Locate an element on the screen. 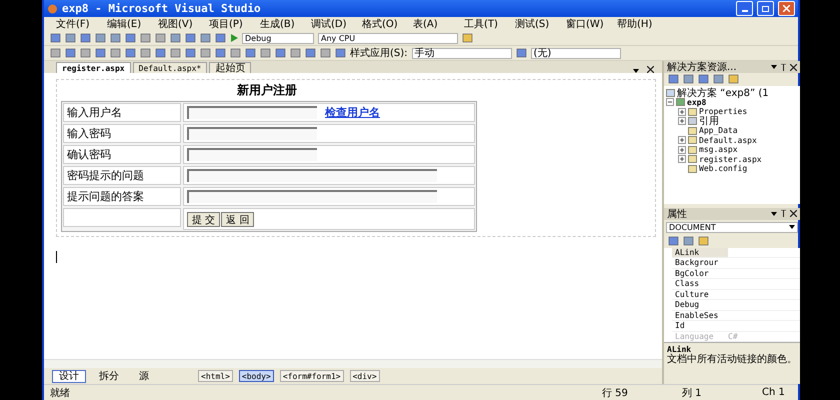 The width and height of the screenshot is (840, 400). object-dropdown: DOCUMENT is located at coordinates (732, 227).